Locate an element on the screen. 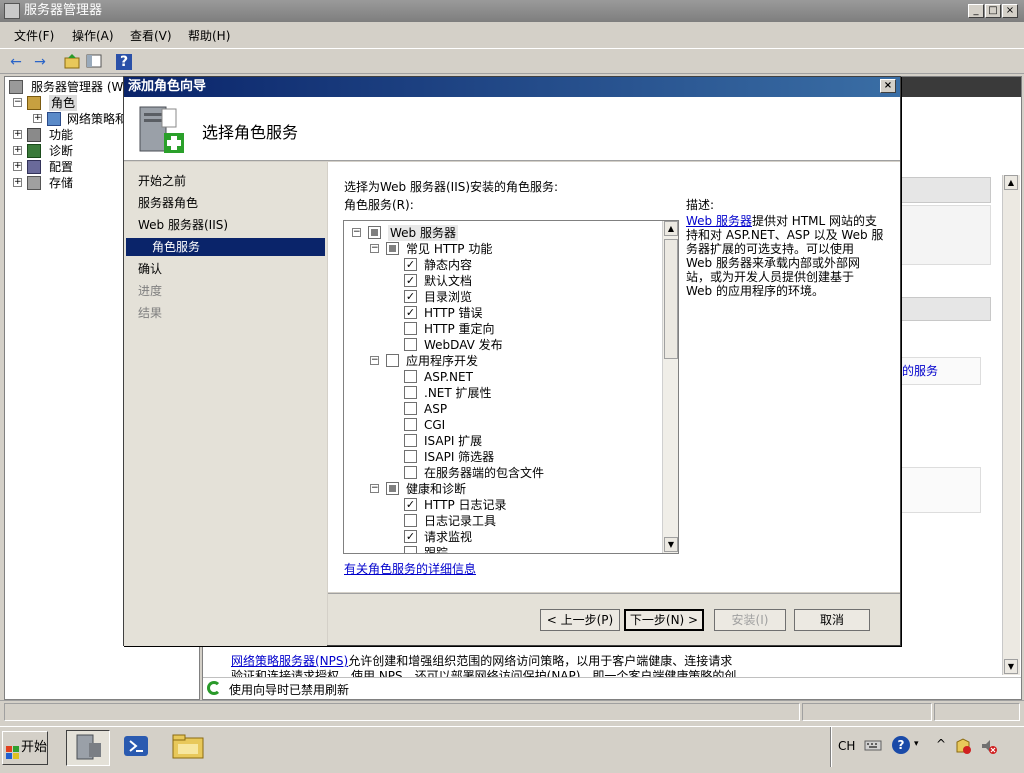 This screenshot has height=773, width=1024. details-scrollbar: ▲ ▼ is located at coordinates (1011, 425).